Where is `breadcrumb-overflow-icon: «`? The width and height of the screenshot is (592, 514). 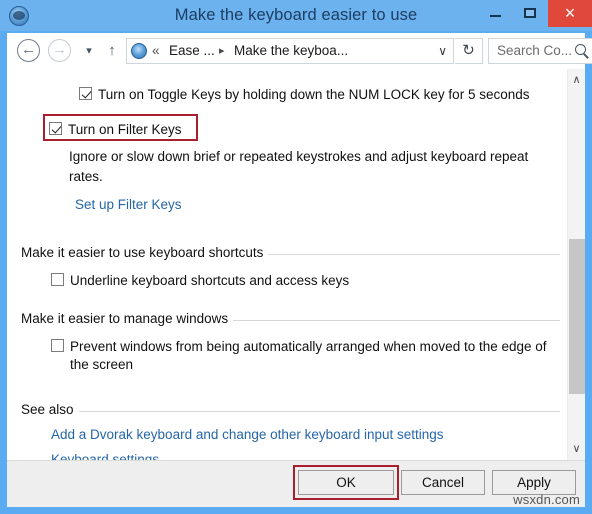
breadcrumb-overflow-icon: « is located at coordinates (156, 51).